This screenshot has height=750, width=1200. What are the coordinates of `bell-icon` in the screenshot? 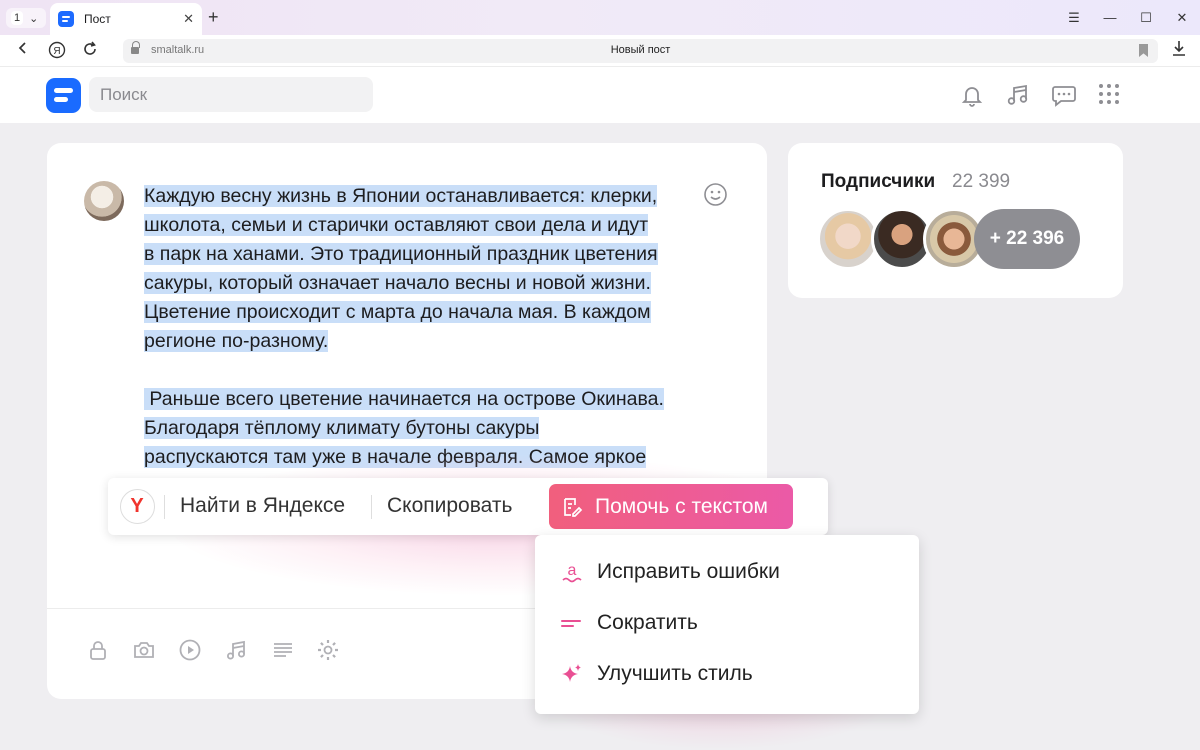 It's located at (972, 95).